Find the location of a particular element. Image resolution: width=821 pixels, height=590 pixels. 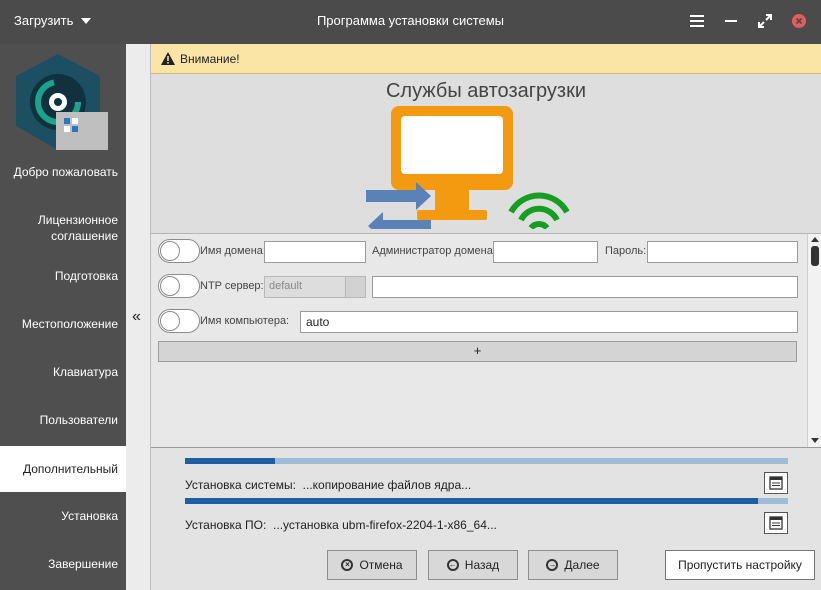

admin-label: Администратор домена: is located at coordinates (434, 251).